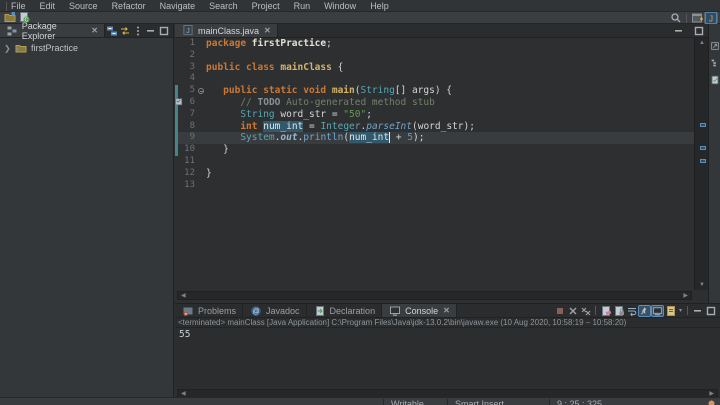 The width and height of the screenshot is (720, 405). What do you see at coordinates (585, 311) in the screenshot?
I see `remove-all-terminated-icon` at bounding box center [585, 311].